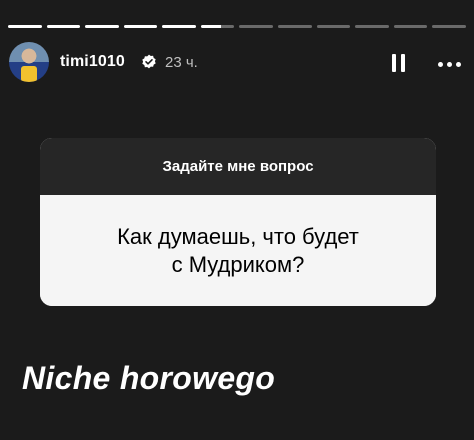 This screenshot has height=440, width=474. What do you see at coordinates (149, 62) in the screenshot?
I see `verified-badge-icon` at bounding box center [149, 62].